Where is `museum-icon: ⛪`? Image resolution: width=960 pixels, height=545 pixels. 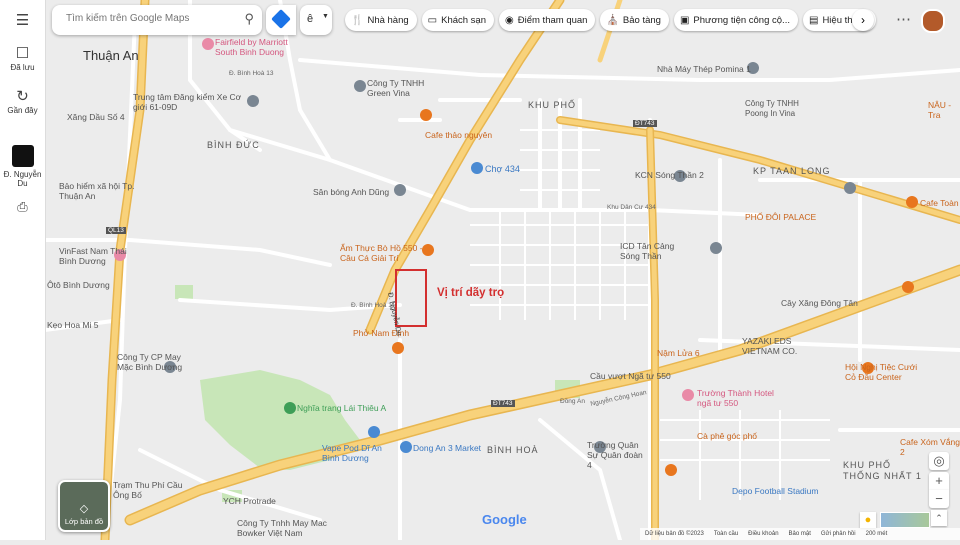 museum-icon: ⛪ is located at coordinates (612, 20).